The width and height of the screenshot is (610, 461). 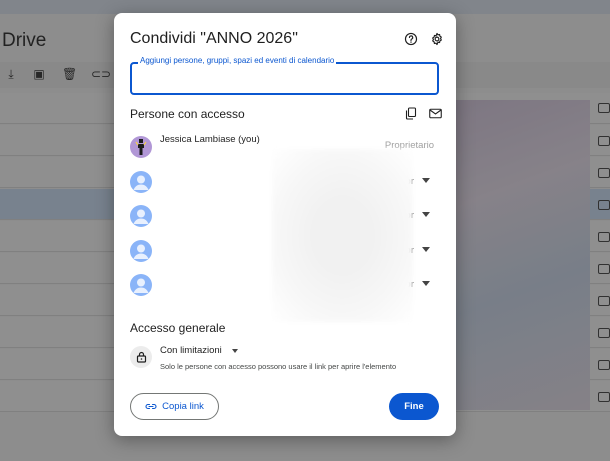 What do you see at coordinates (151, 406) in the screenshot?
I see `link-icon` at bounding box center [151, 406].